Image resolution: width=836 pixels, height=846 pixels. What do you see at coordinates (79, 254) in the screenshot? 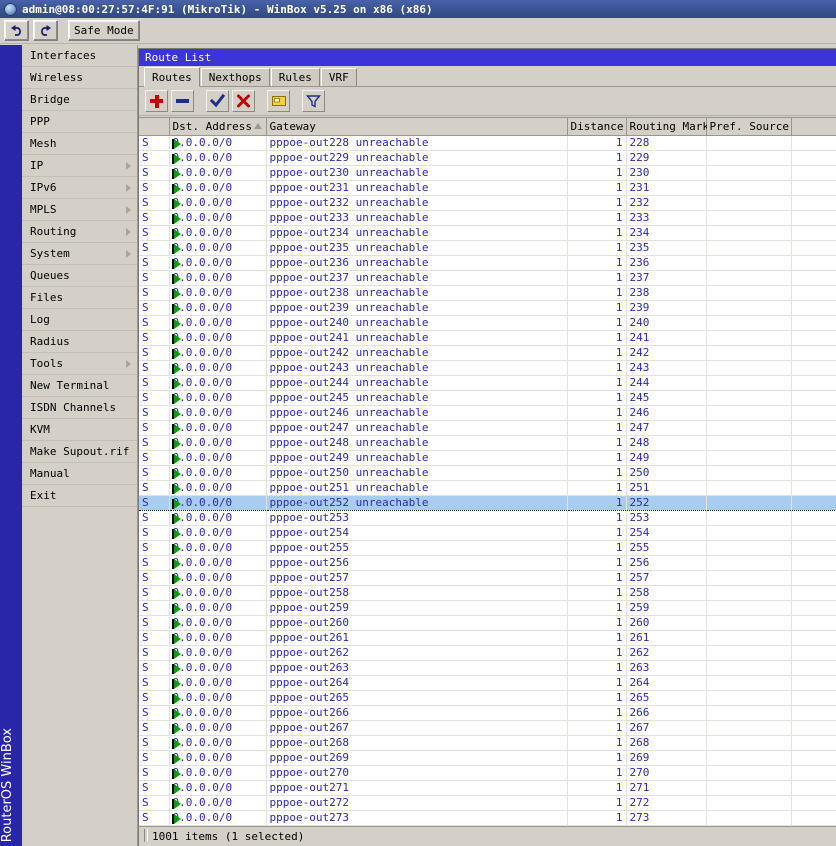
I see `sidebar-item-system: System` at bounding box center [79, 254].